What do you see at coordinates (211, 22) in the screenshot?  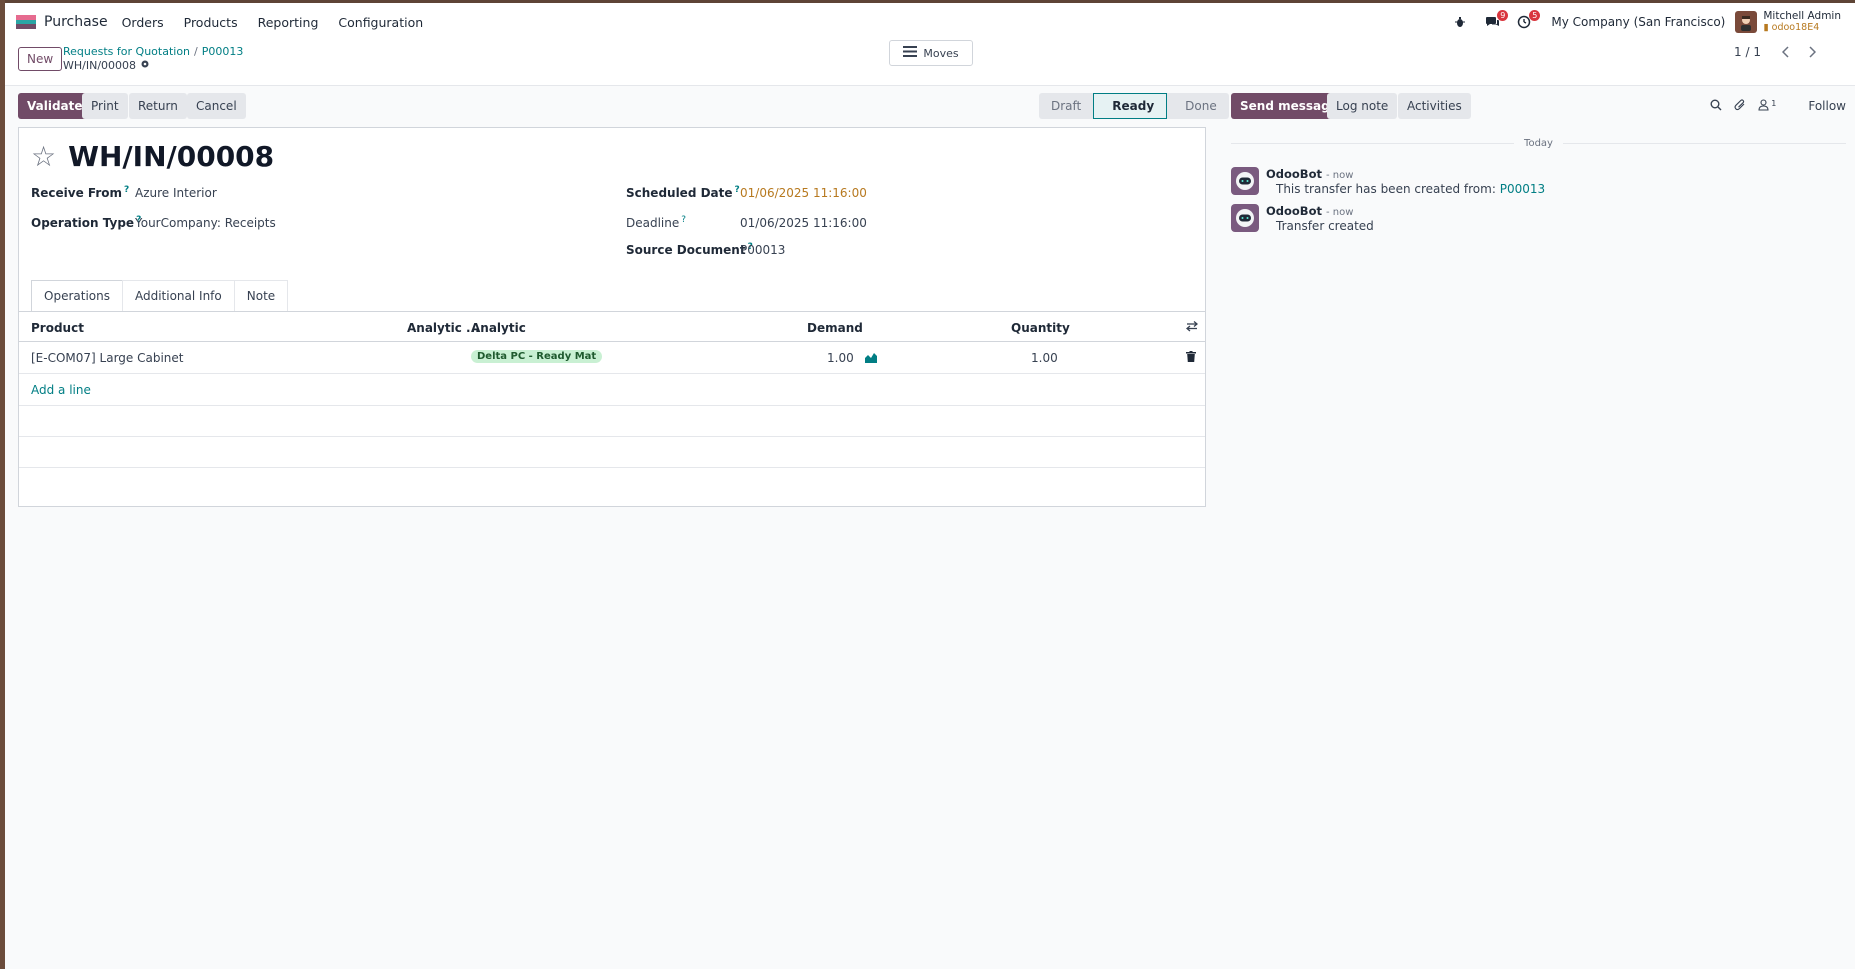 I see `menu-products: Products` at bounding box center [211, 22].